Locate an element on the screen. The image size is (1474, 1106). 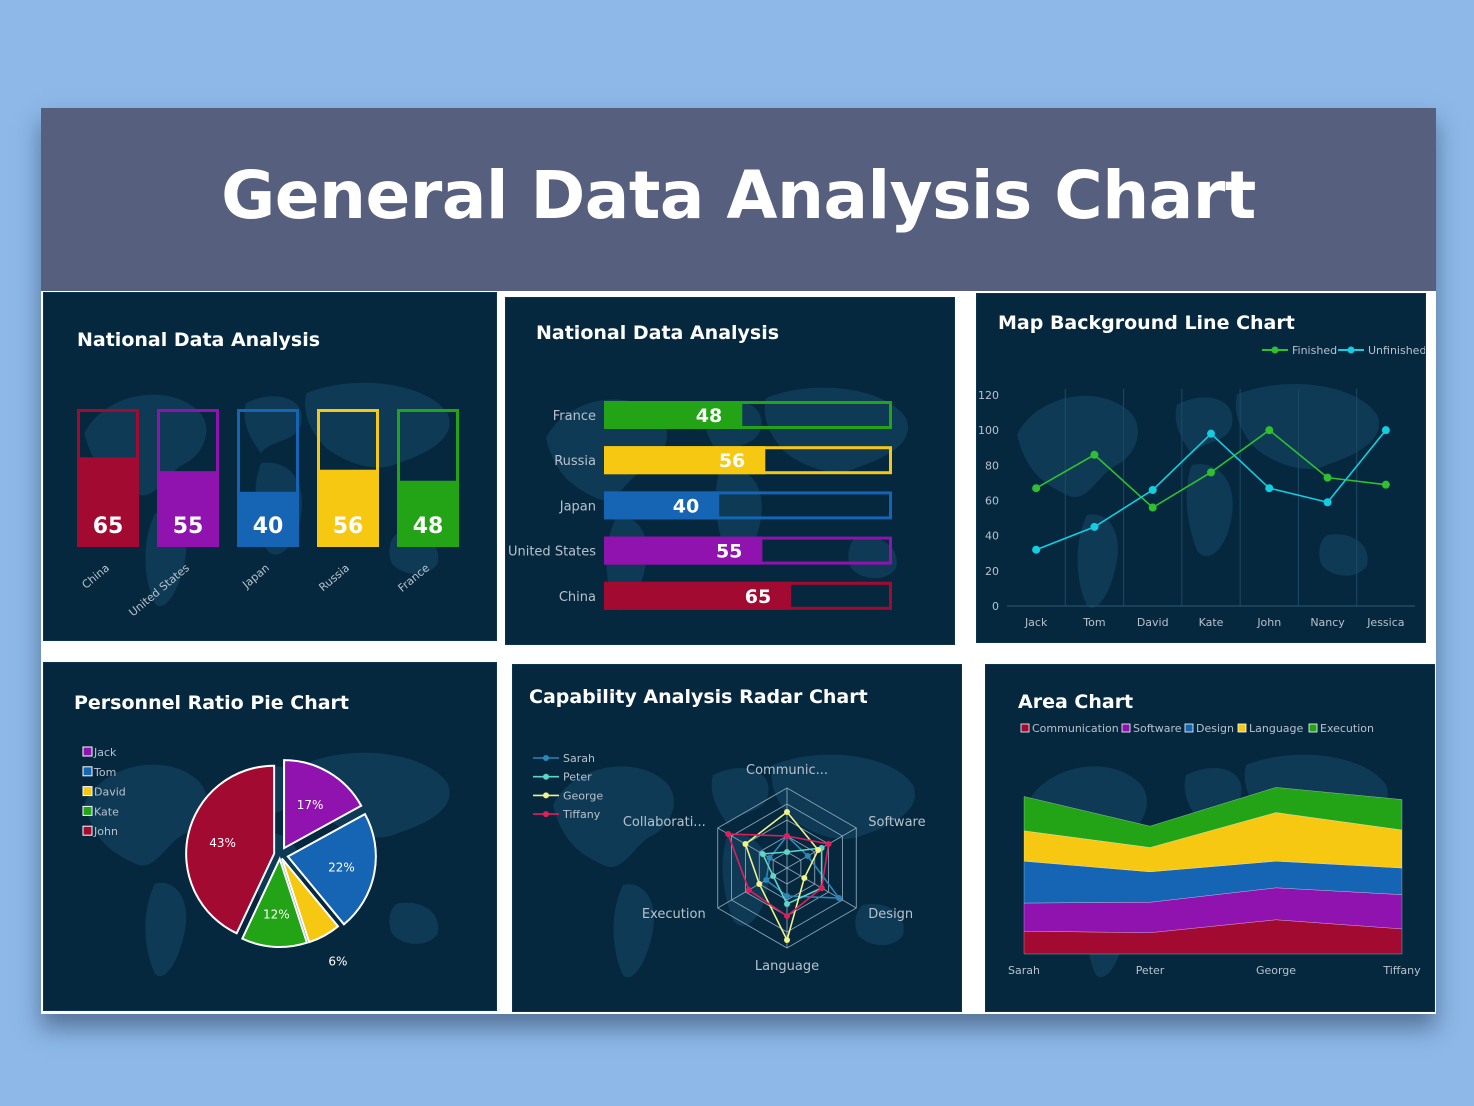
bar is located at coordinates (662, 505).